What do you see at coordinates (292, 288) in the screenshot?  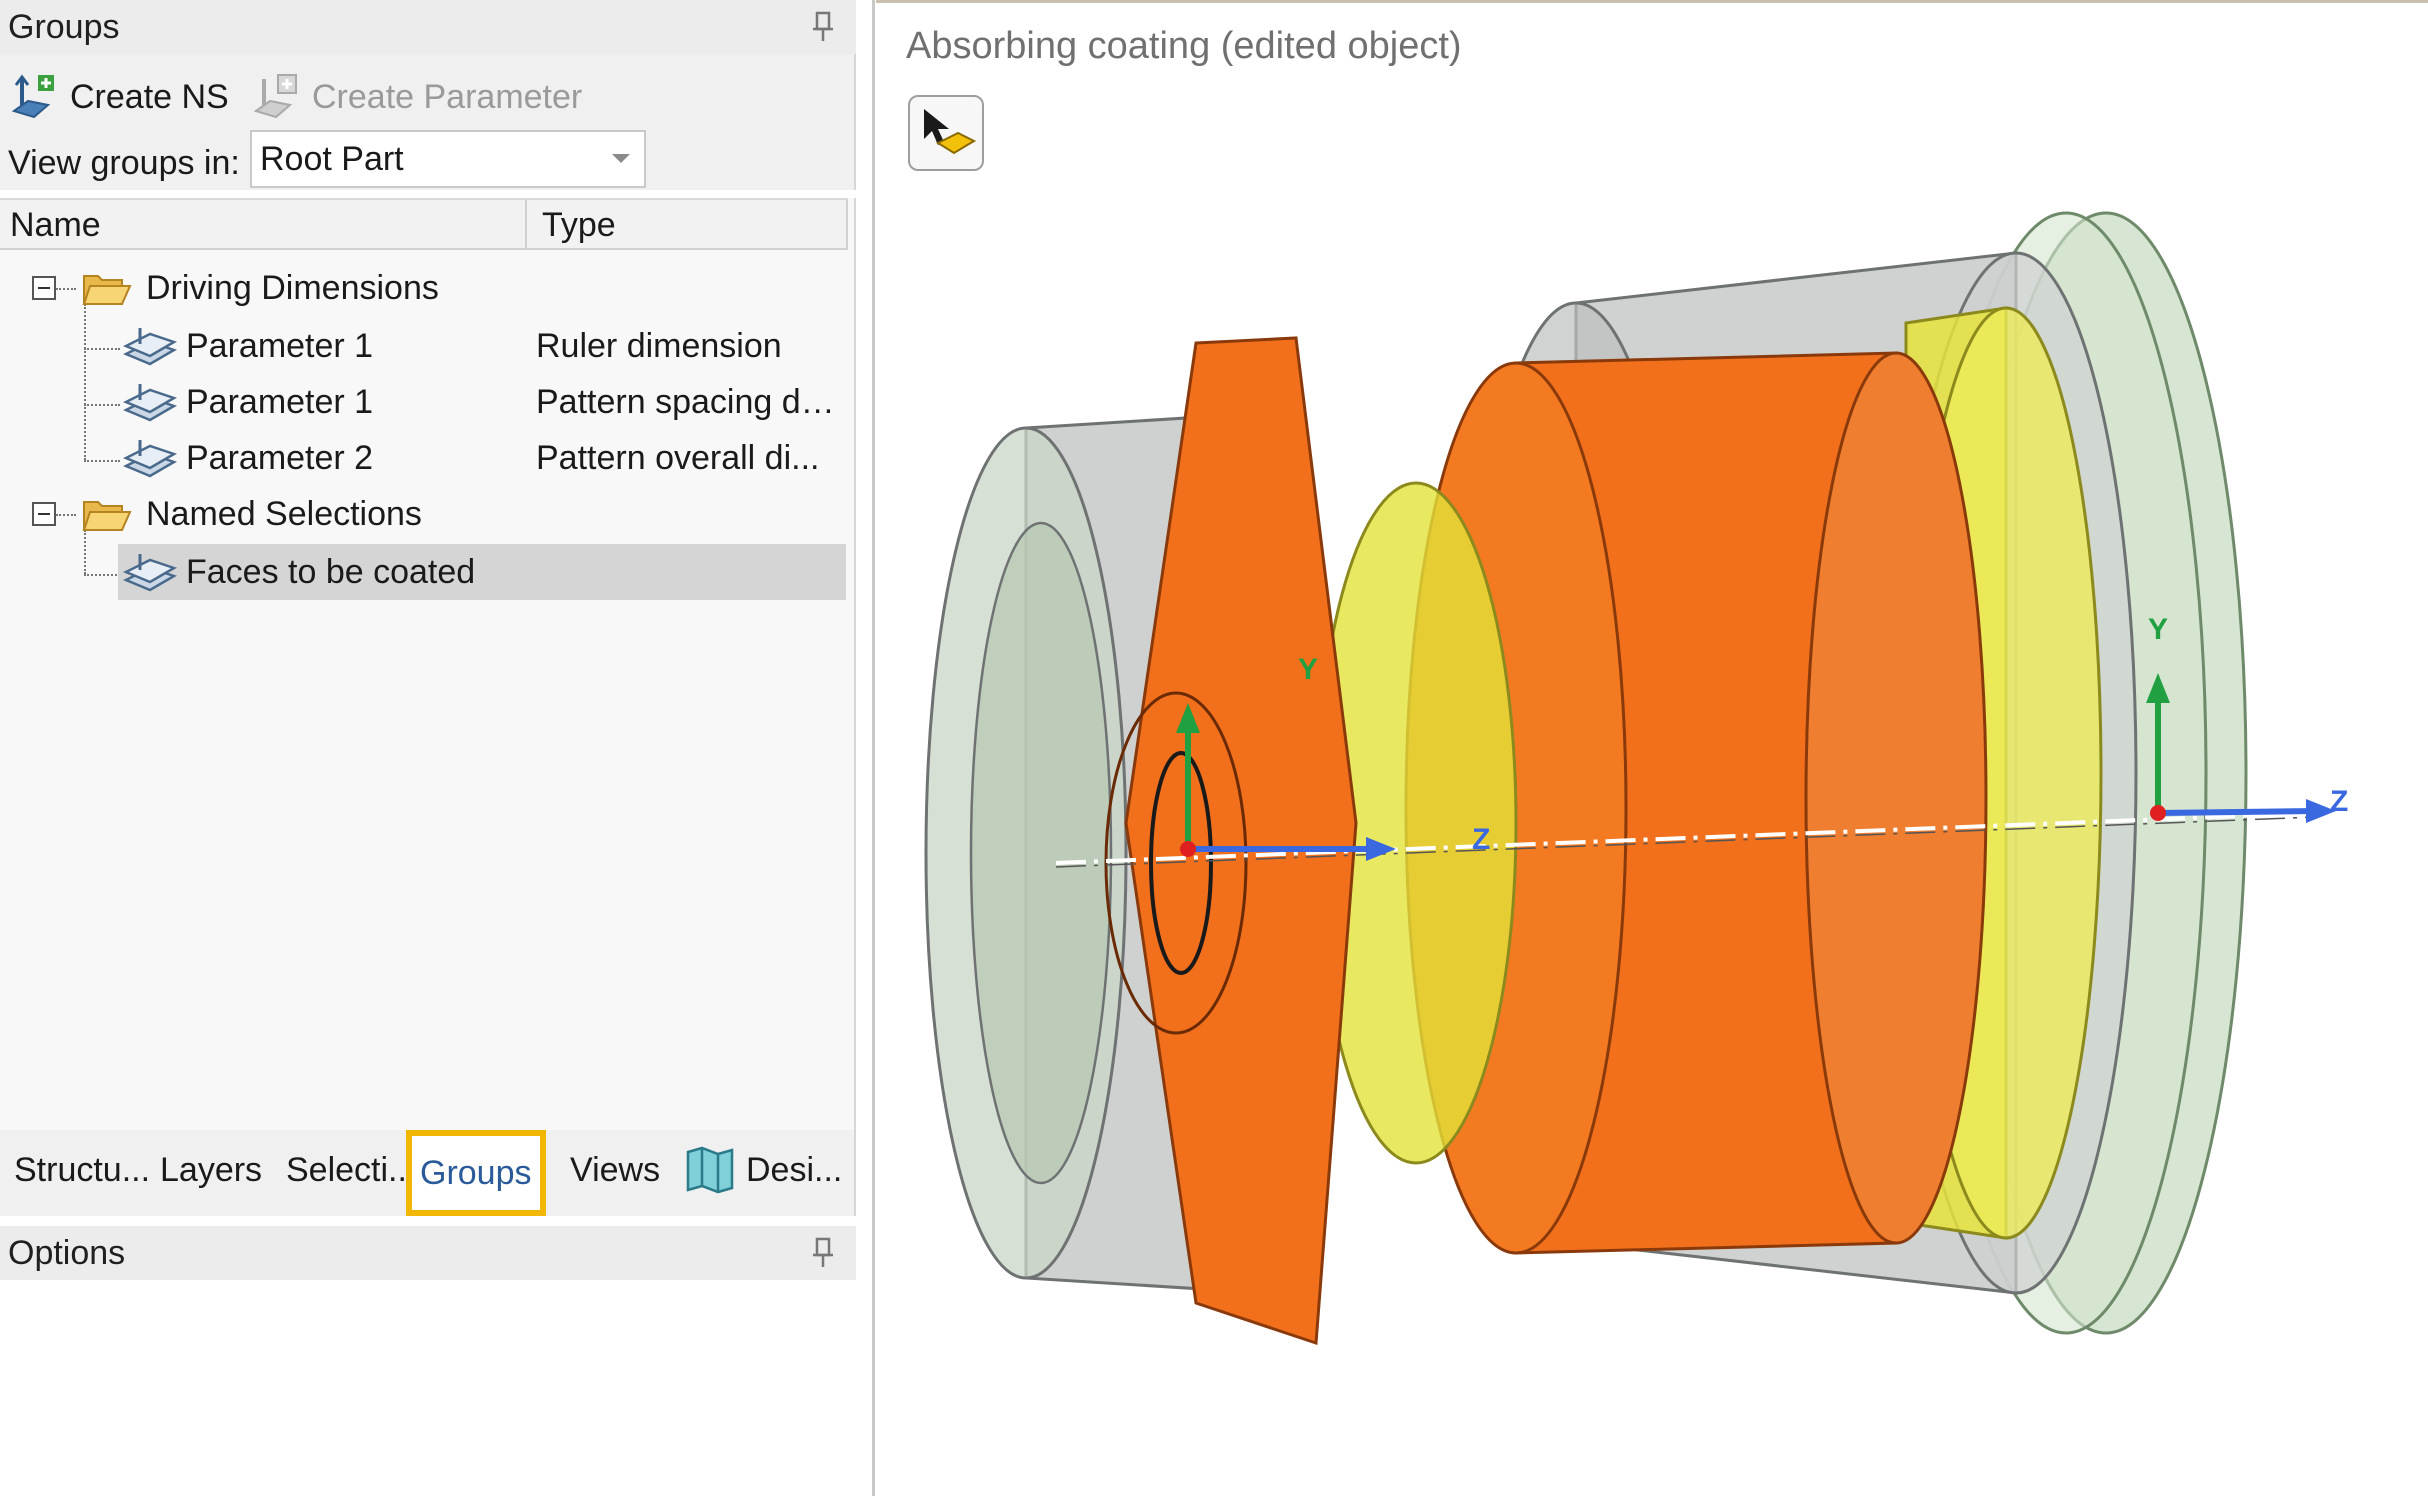 I see `tree-node-label: Driving Dimensions` at bounding box center [292, 288].